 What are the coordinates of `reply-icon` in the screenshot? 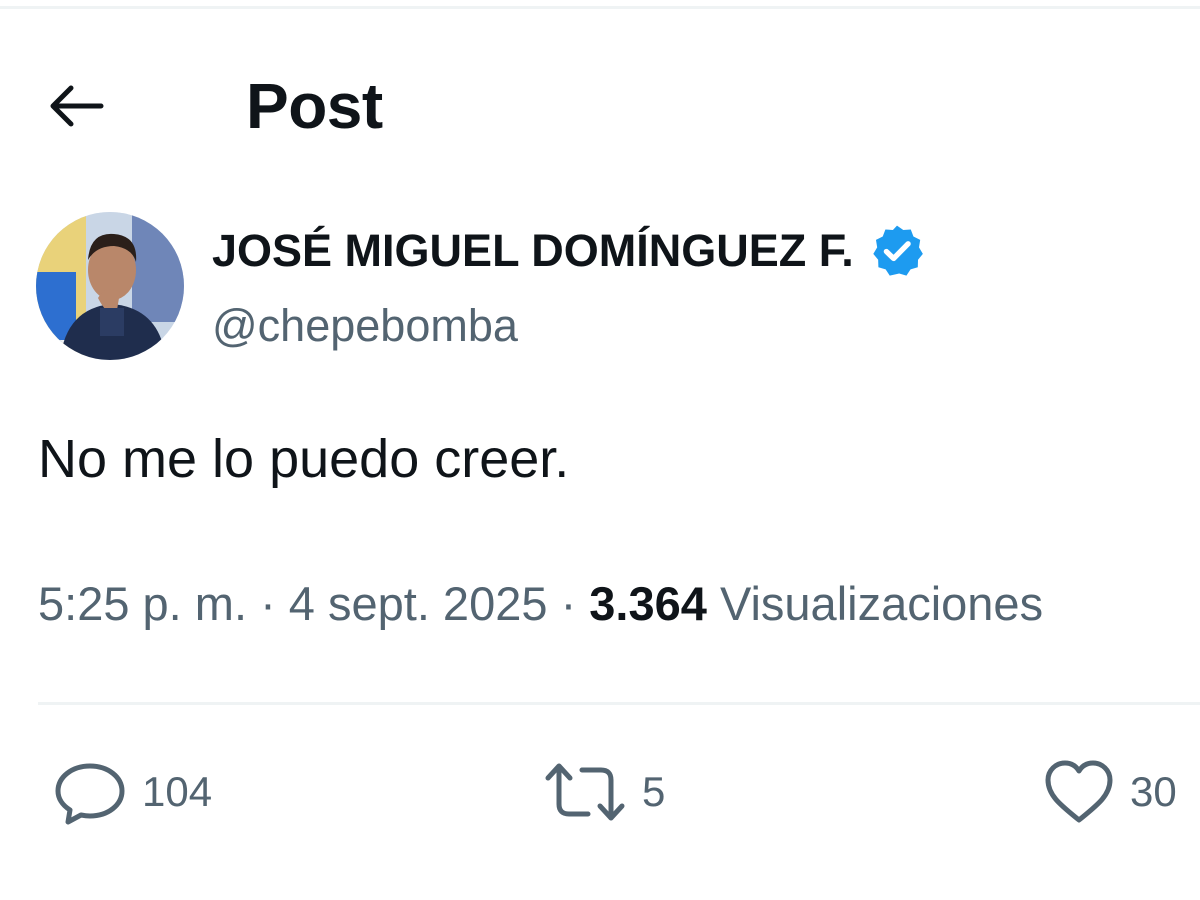 It's located at (90, 794).